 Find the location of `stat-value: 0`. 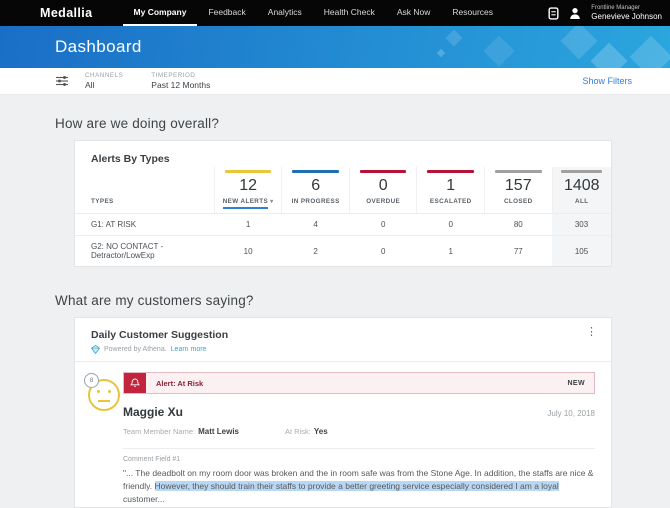

stat-value: 0 is located at coordinates (383, 184).